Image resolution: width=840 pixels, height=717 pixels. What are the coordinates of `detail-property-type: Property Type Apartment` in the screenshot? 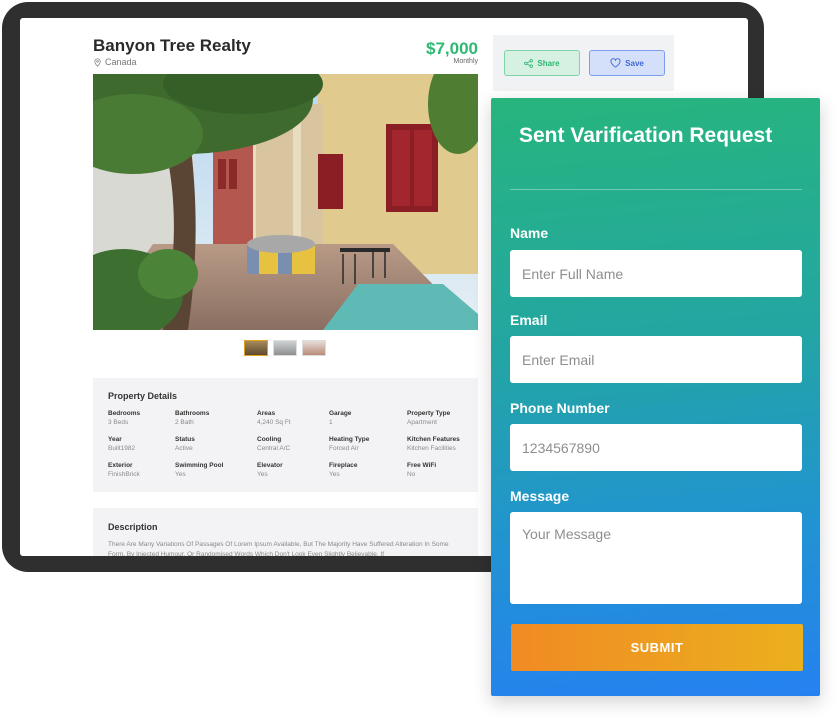 It's located at (428, 418).